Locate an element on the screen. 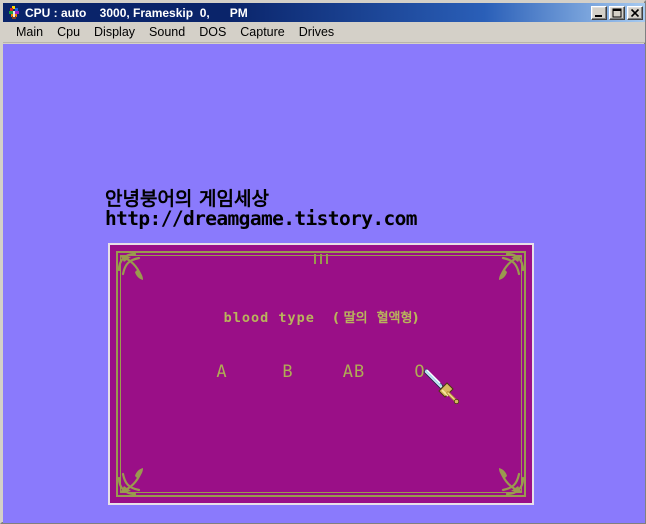  window-title: CPU : auto 3000, Frameskip 0, PM is located at coordinates (136, 12).